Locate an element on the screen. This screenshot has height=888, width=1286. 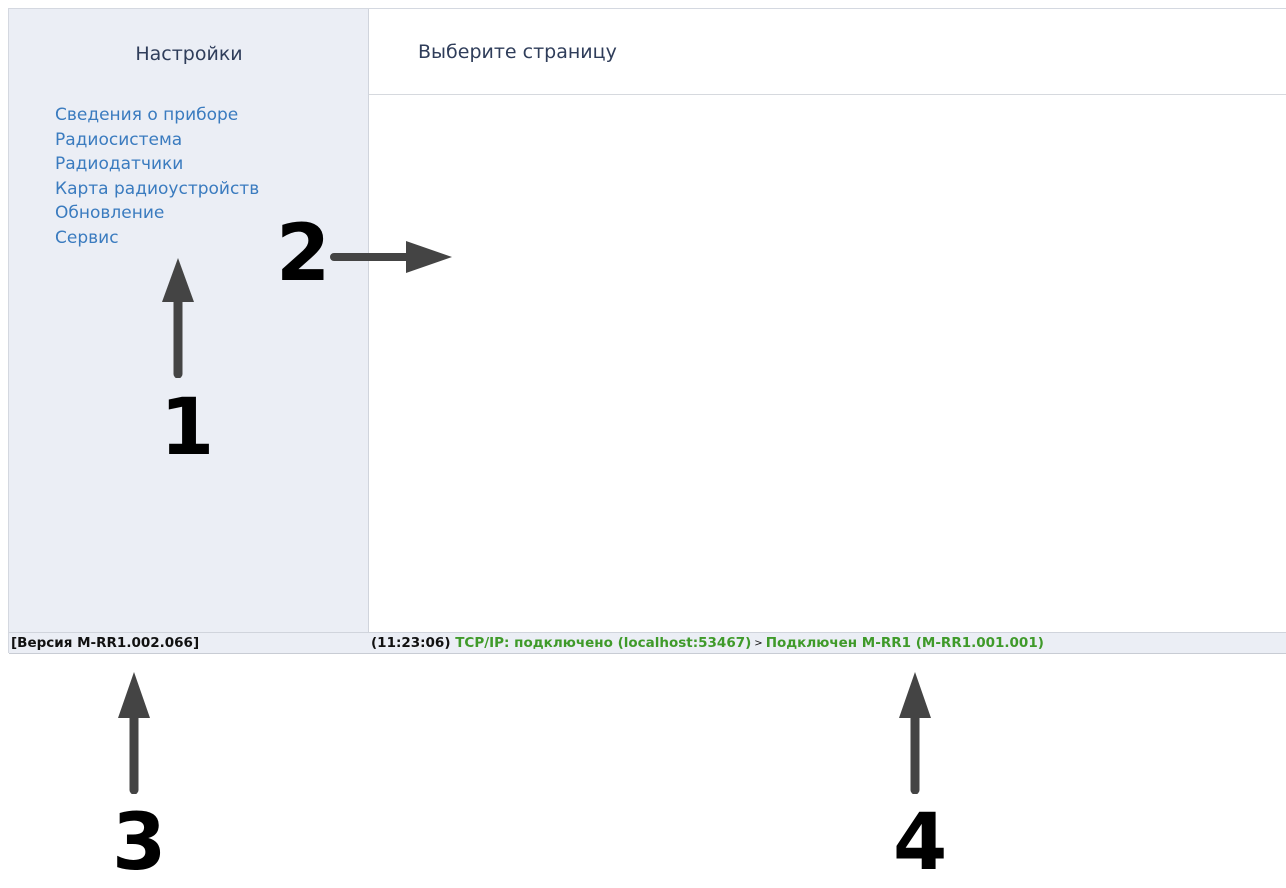
sidebar-item-radio-system: Радиосистема is located at coordinates (157, 140).